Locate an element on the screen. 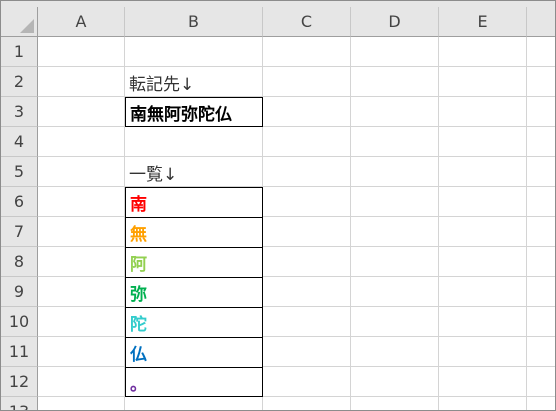 Image resolution: width=556 pixels, height=411 pixels. column-header-c: C is located at coordinates (307, 22).